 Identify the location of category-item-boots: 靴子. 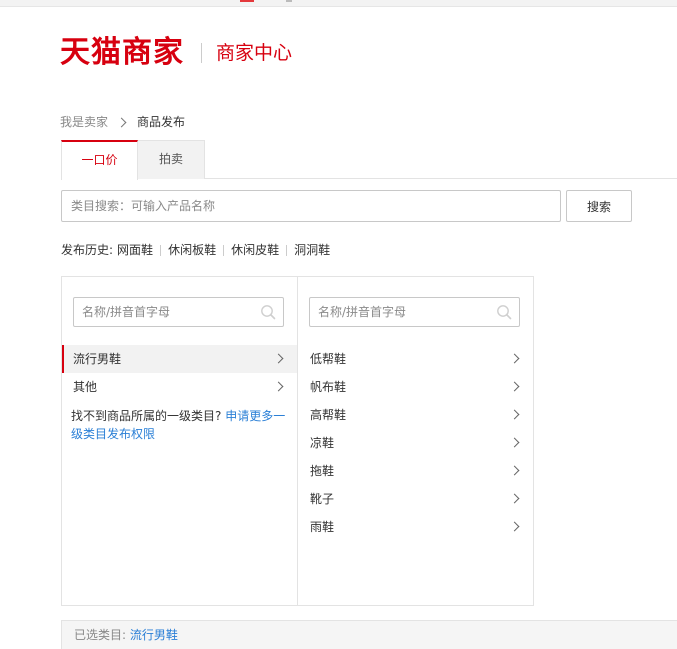
(415, 499).